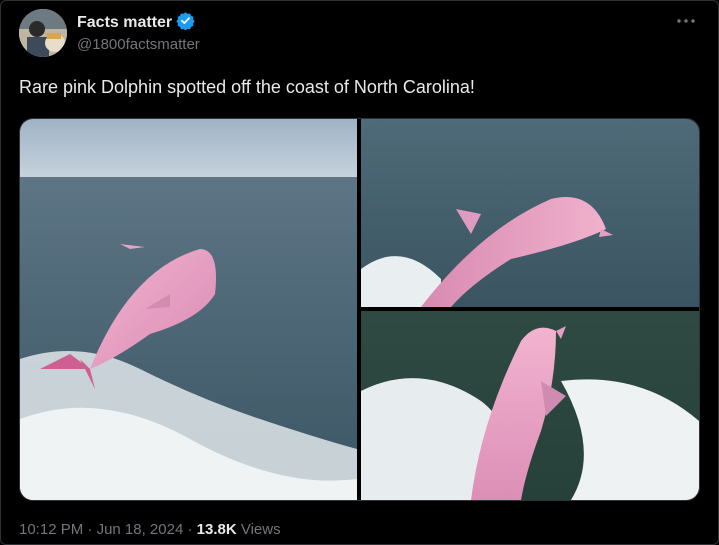  Describe the element at coordinates (260, 529) in the screenshot. I see `views-label: Views` at that location.